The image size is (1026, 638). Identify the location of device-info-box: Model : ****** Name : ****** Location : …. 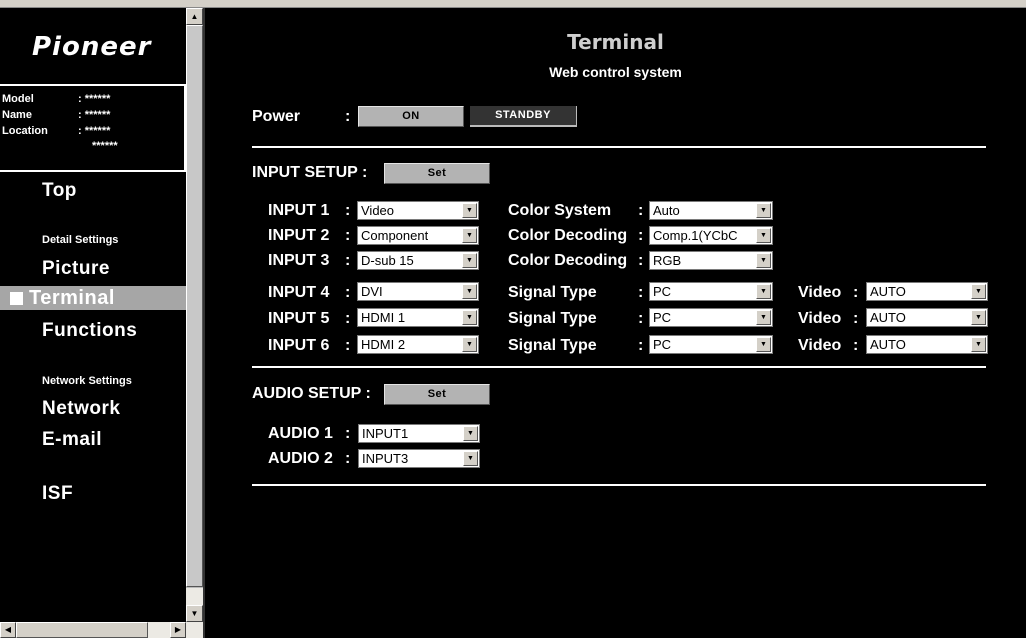
(93, 128).